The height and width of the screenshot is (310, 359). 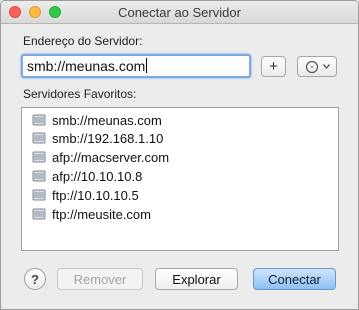 What do you see at coordinates (86, 66) in the screenshot?
I see `server-address-value: smb://meunas.com` at bounding box center [86, 66].